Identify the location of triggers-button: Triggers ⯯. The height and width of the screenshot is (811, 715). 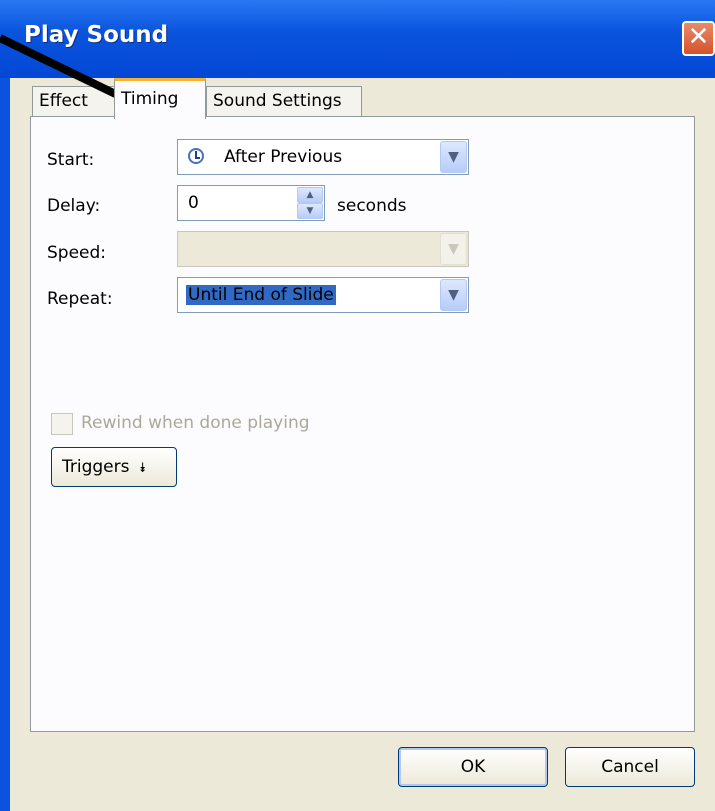
(114, 467).